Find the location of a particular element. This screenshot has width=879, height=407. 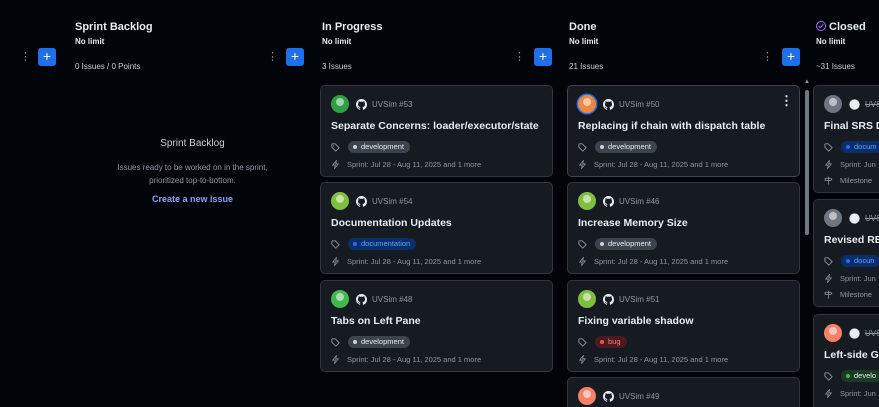

card-menu-button: ⋮ is located at coordinates (786, 101).